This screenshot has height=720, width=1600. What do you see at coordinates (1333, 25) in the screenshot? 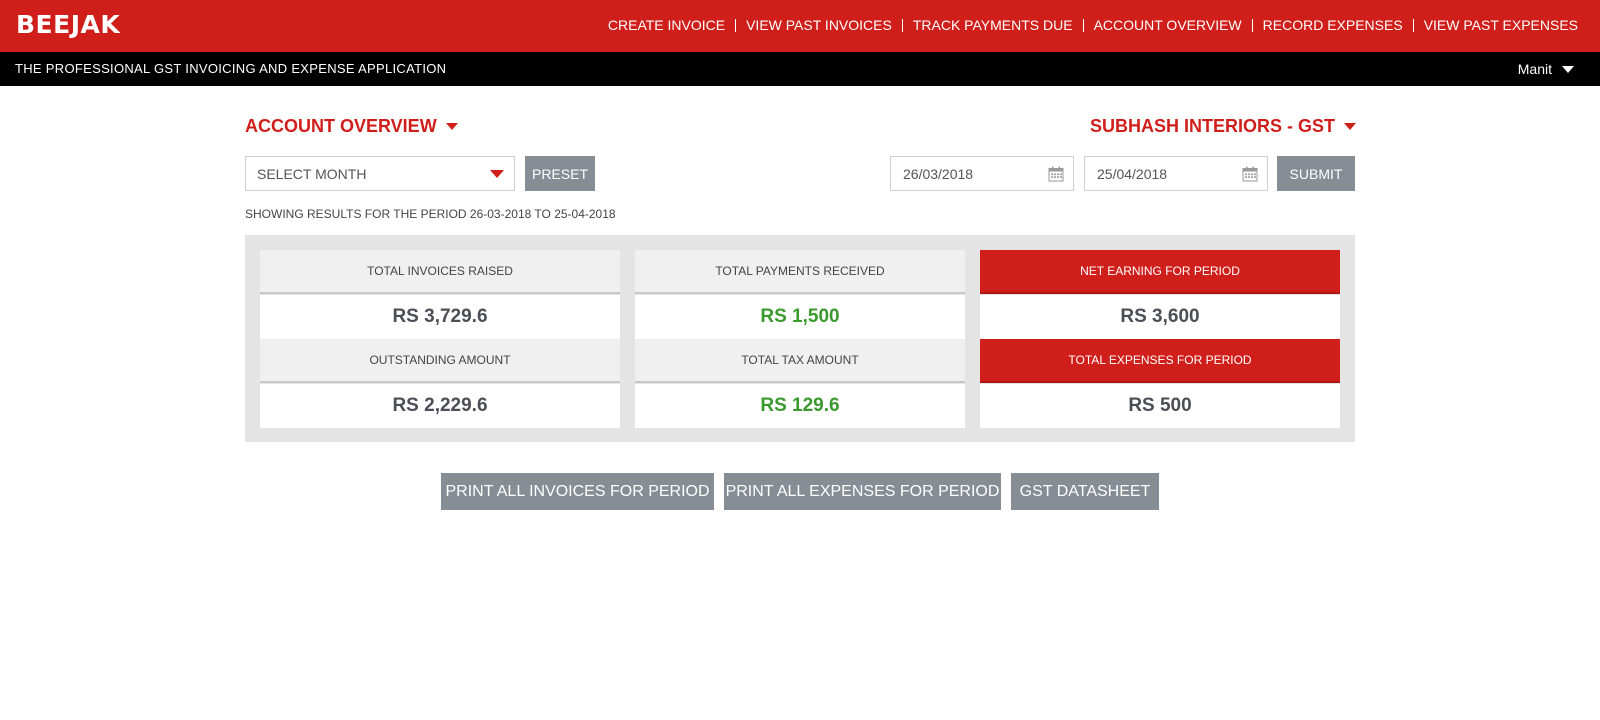
I see `nav-record-expenses: RECORD EXPENSES` at bounding box center [1333, 25].